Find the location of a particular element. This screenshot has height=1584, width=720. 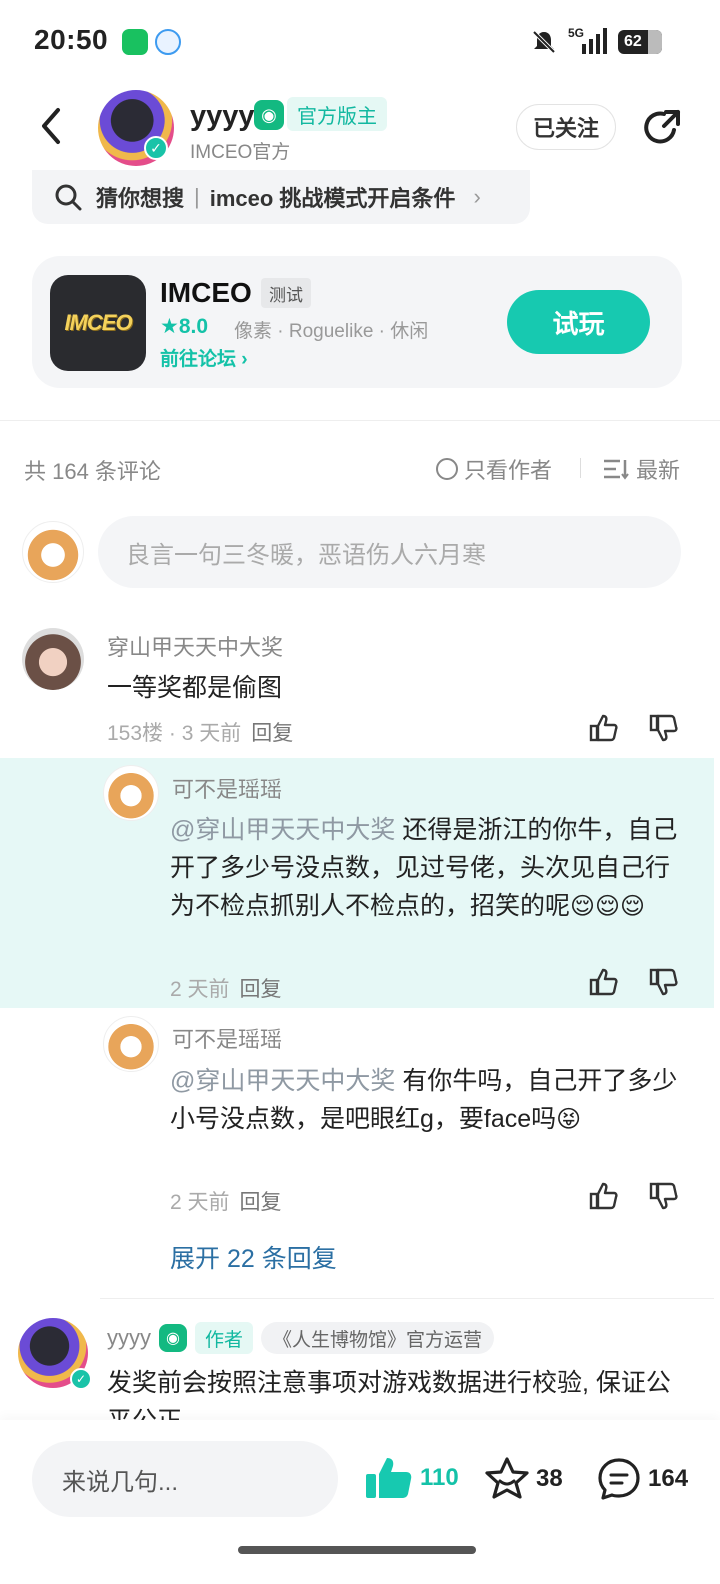

favorite-count: 38 is located at coordinates (549, 1478).